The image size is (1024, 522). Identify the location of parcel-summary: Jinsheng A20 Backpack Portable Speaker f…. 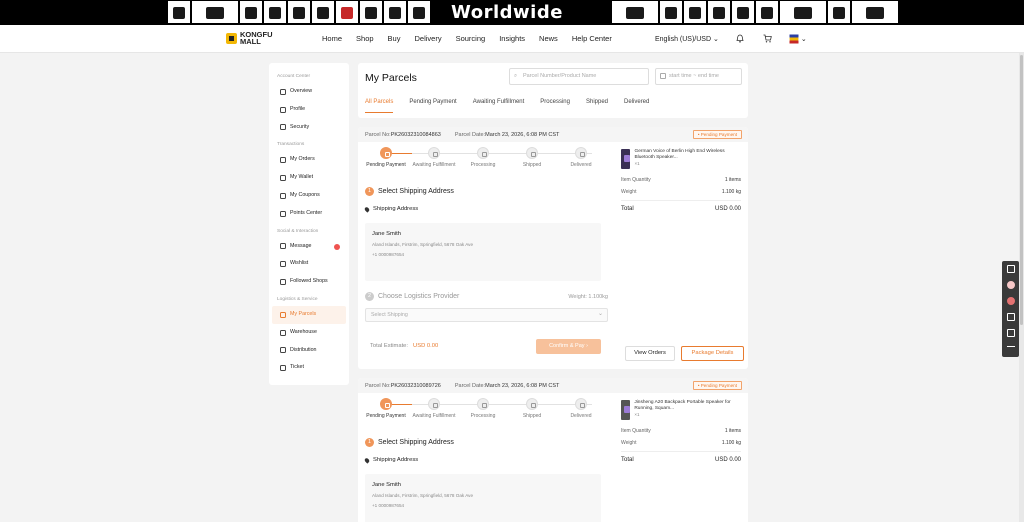
(681, 433).